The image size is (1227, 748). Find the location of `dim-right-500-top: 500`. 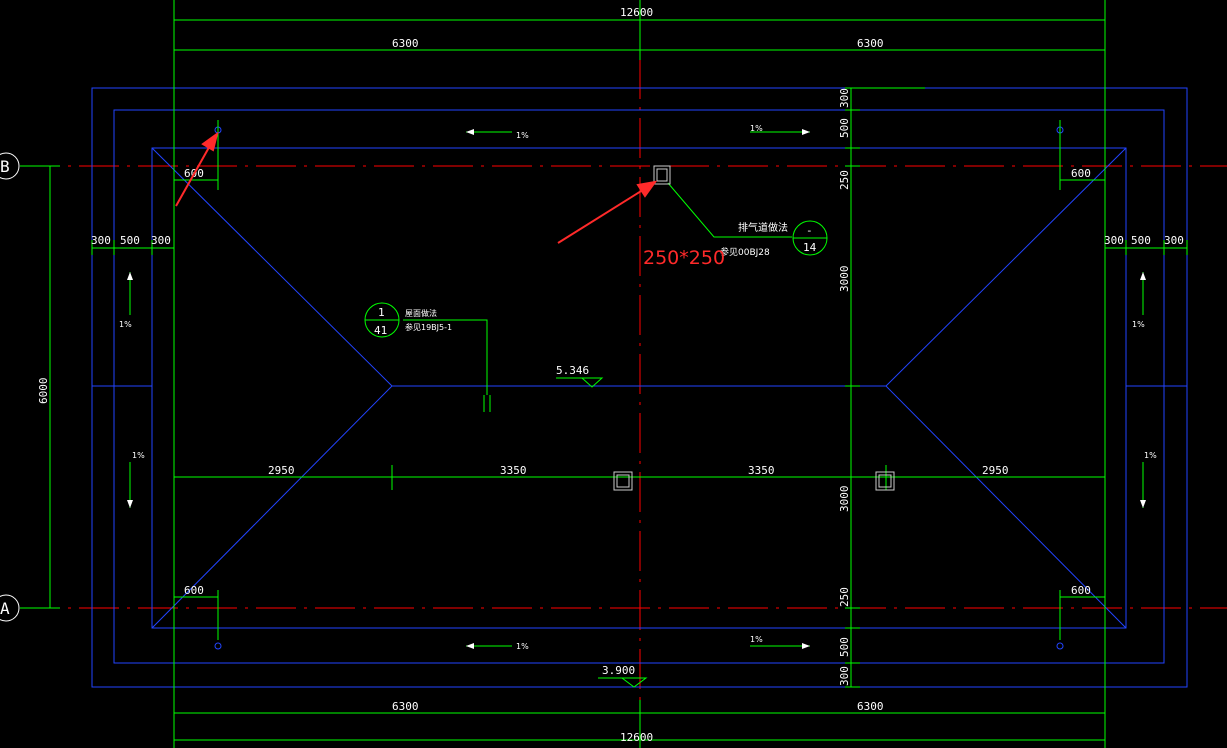

dim-right-500-top: 500 is located at coordinates (844, 128).